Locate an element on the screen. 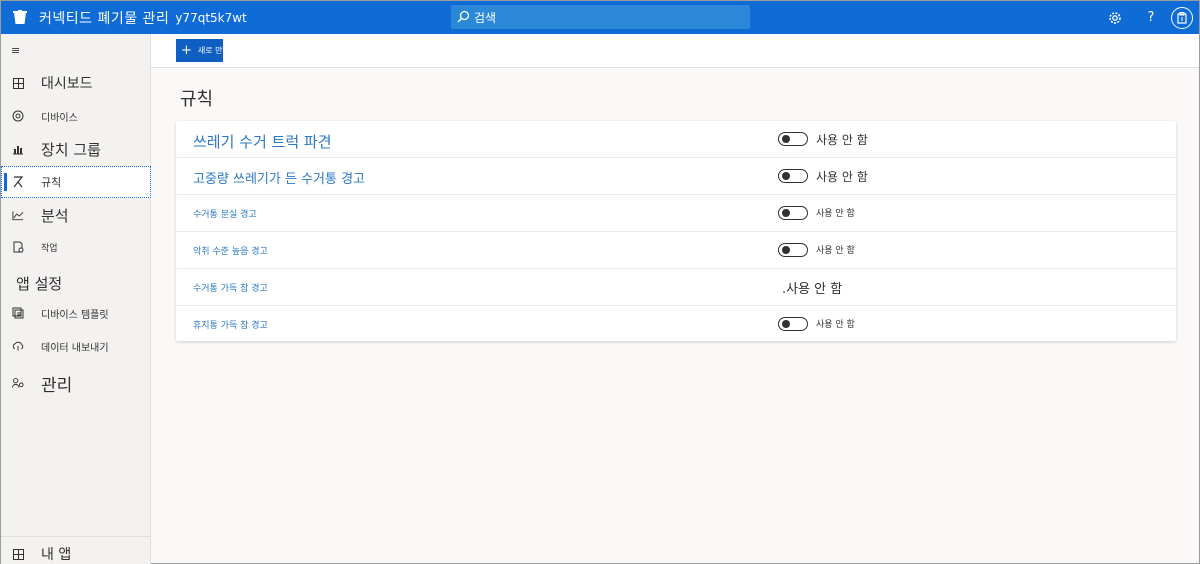 This screenshot has height=564, width=1200. app-id: y77qt5k7wt is located at coordinates (211, 17).